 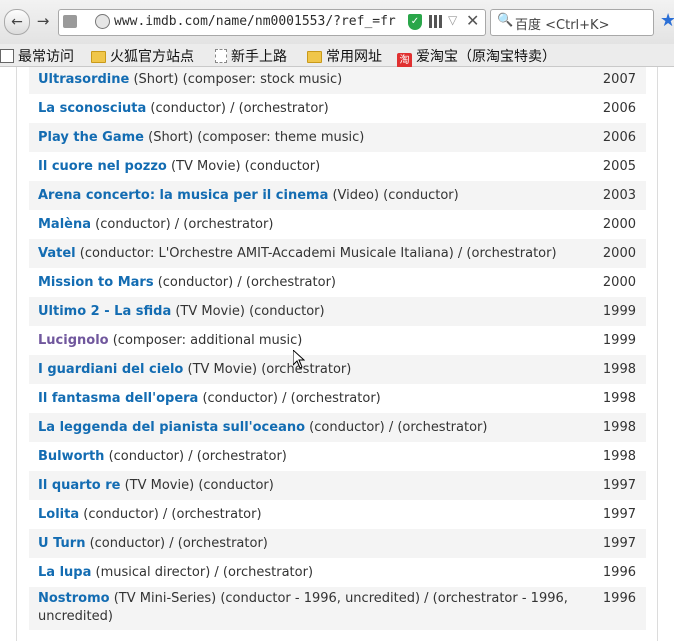 I want to click on filmography-row: Lolita (conductor) / (orchestrator) 1997, so click(x=337, y=514).